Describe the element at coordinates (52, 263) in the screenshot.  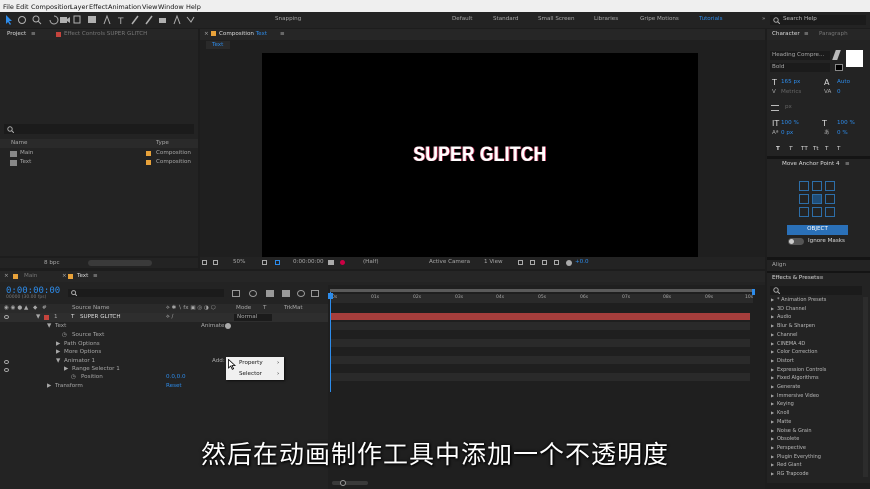
I see `bit-depth: 8 bpc` at that location.